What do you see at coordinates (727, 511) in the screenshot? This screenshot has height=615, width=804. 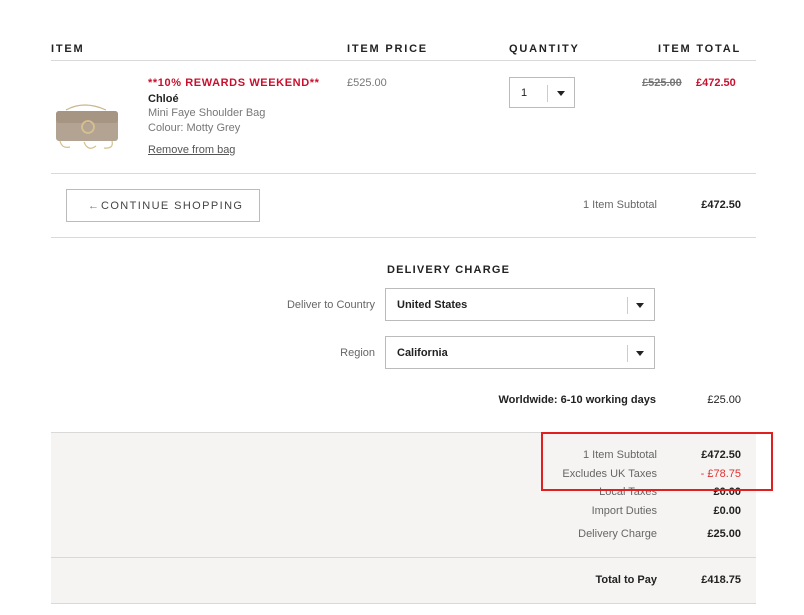 I see `import-duties-value: £0.00` at bounding box center [727, 511].